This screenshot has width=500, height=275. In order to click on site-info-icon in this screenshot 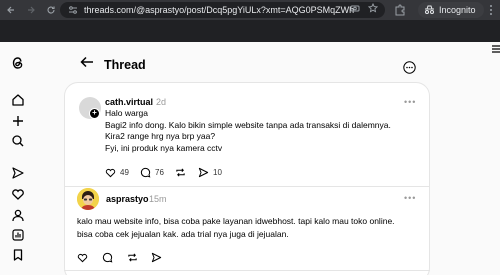, I will do `click(73, 10)`.